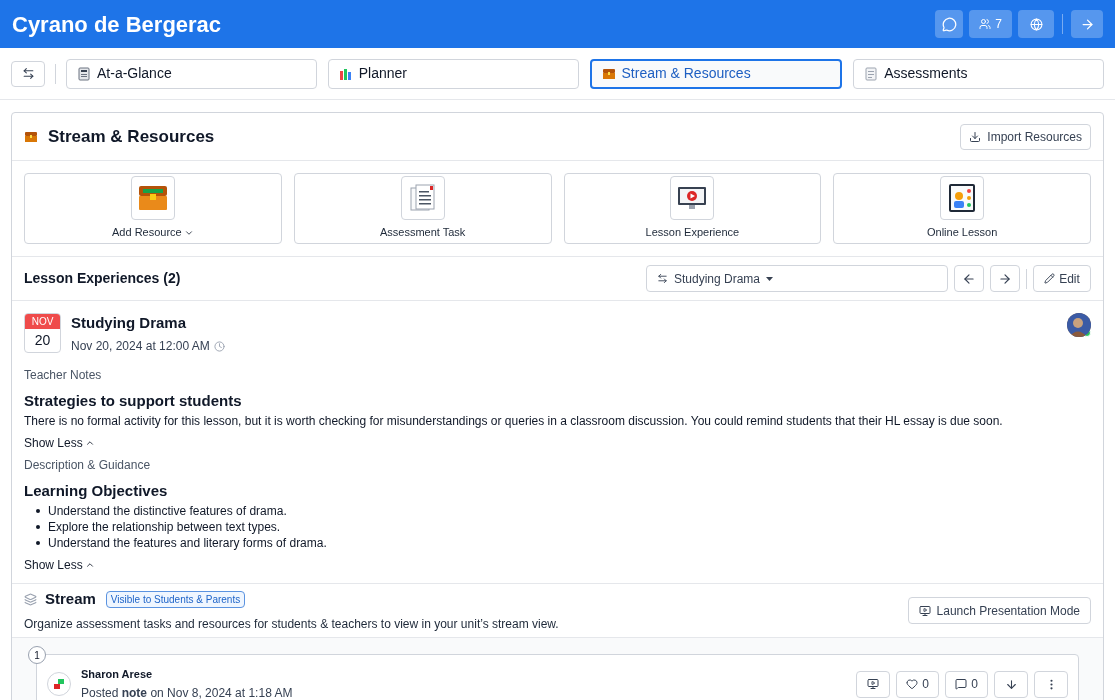 Image resolution: width=1115 pixels, height=700 pixels. I want to click on arrow-left-icon, so click(969, 278).